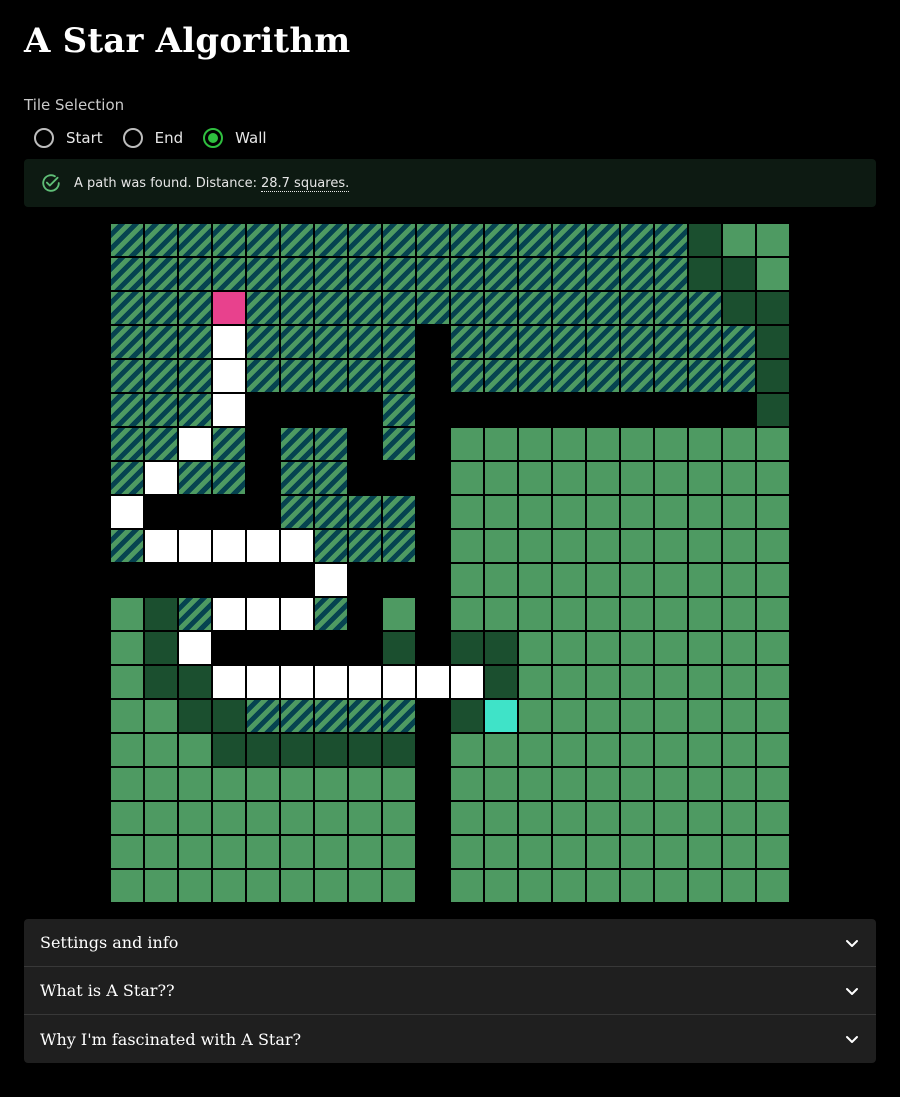 The height and width of the screenshot is (1097, 900). I want to click on radio-wall: Wall, so click(235, 138).